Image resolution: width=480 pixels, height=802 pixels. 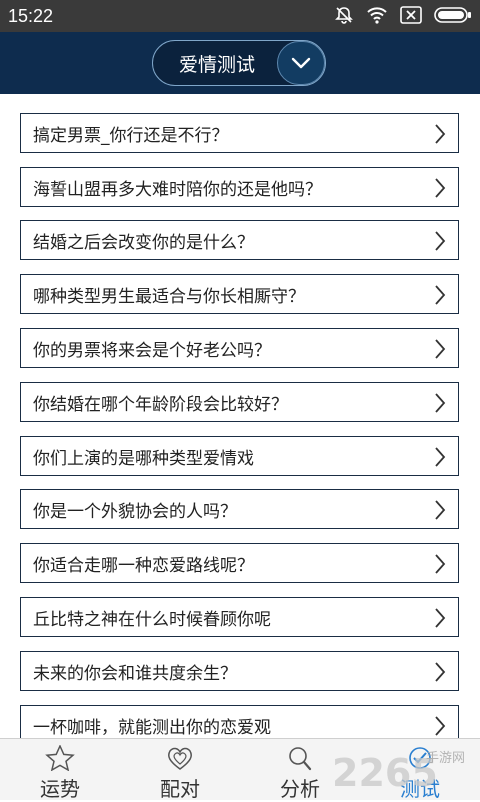 What do you see at coordinates (152, 727) in the screenshot?
I see `list-item-label: 一杯咖啡，就能测出你的恋爱观` at bounding box center [152, 727].